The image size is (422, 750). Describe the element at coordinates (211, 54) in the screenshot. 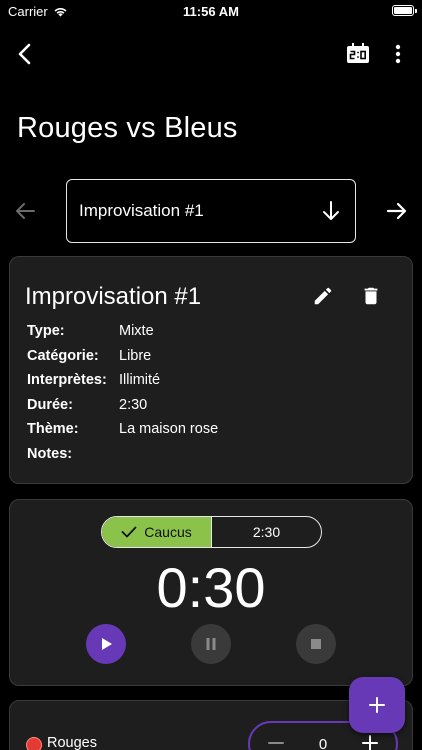

I see `nav-bar` at that location.